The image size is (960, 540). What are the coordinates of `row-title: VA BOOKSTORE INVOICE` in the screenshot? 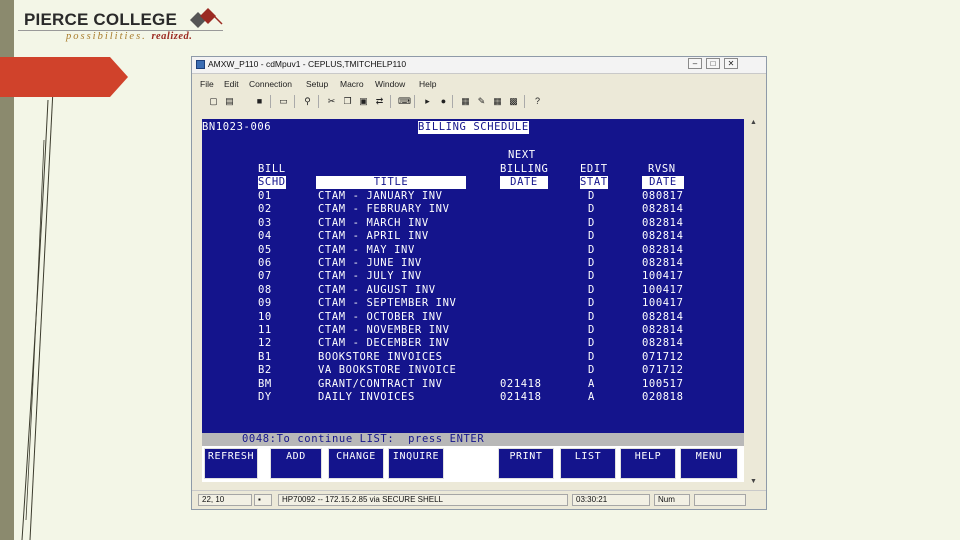 It's located at (387, 370).